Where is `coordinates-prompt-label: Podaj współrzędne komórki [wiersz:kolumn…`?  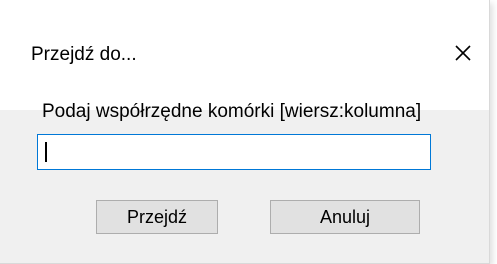 coordinates-prompt-label: Podaj współrzędne komórki [wiersz:kolumn… is located at coordinates (232, 111).